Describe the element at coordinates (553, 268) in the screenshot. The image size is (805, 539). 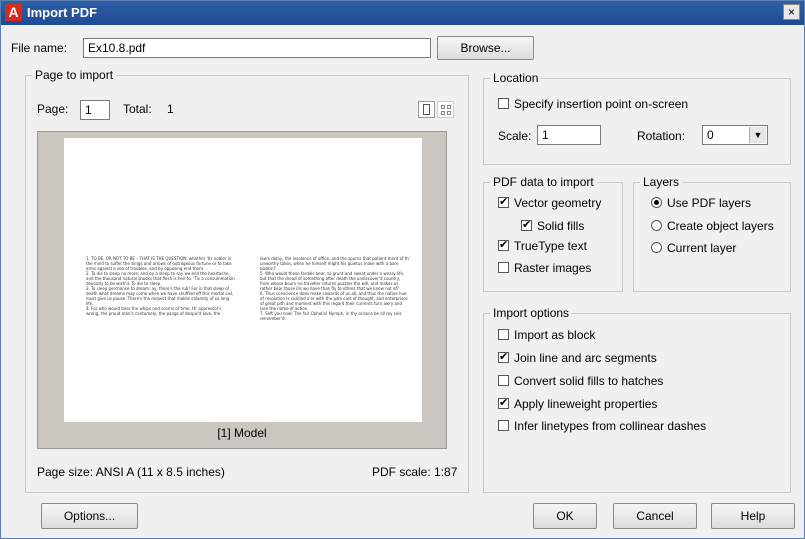
I see `raster-images-label: Raster images` at that location.